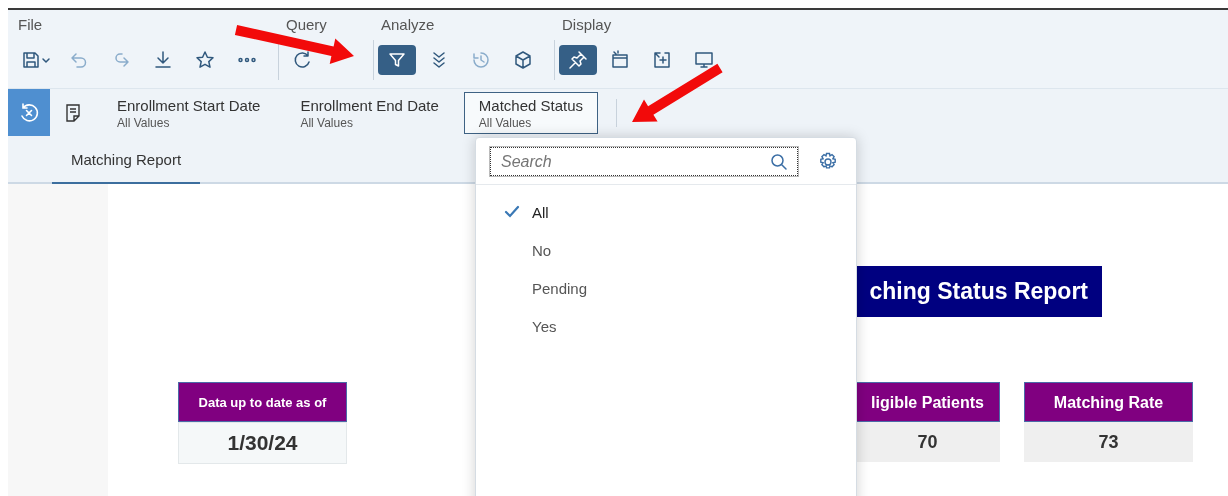 The image size is (1228, 496). What do you see at coordinates (662, 60) in the screenshot?
I see `add-panel-icon` at bounding box center [662, 60].